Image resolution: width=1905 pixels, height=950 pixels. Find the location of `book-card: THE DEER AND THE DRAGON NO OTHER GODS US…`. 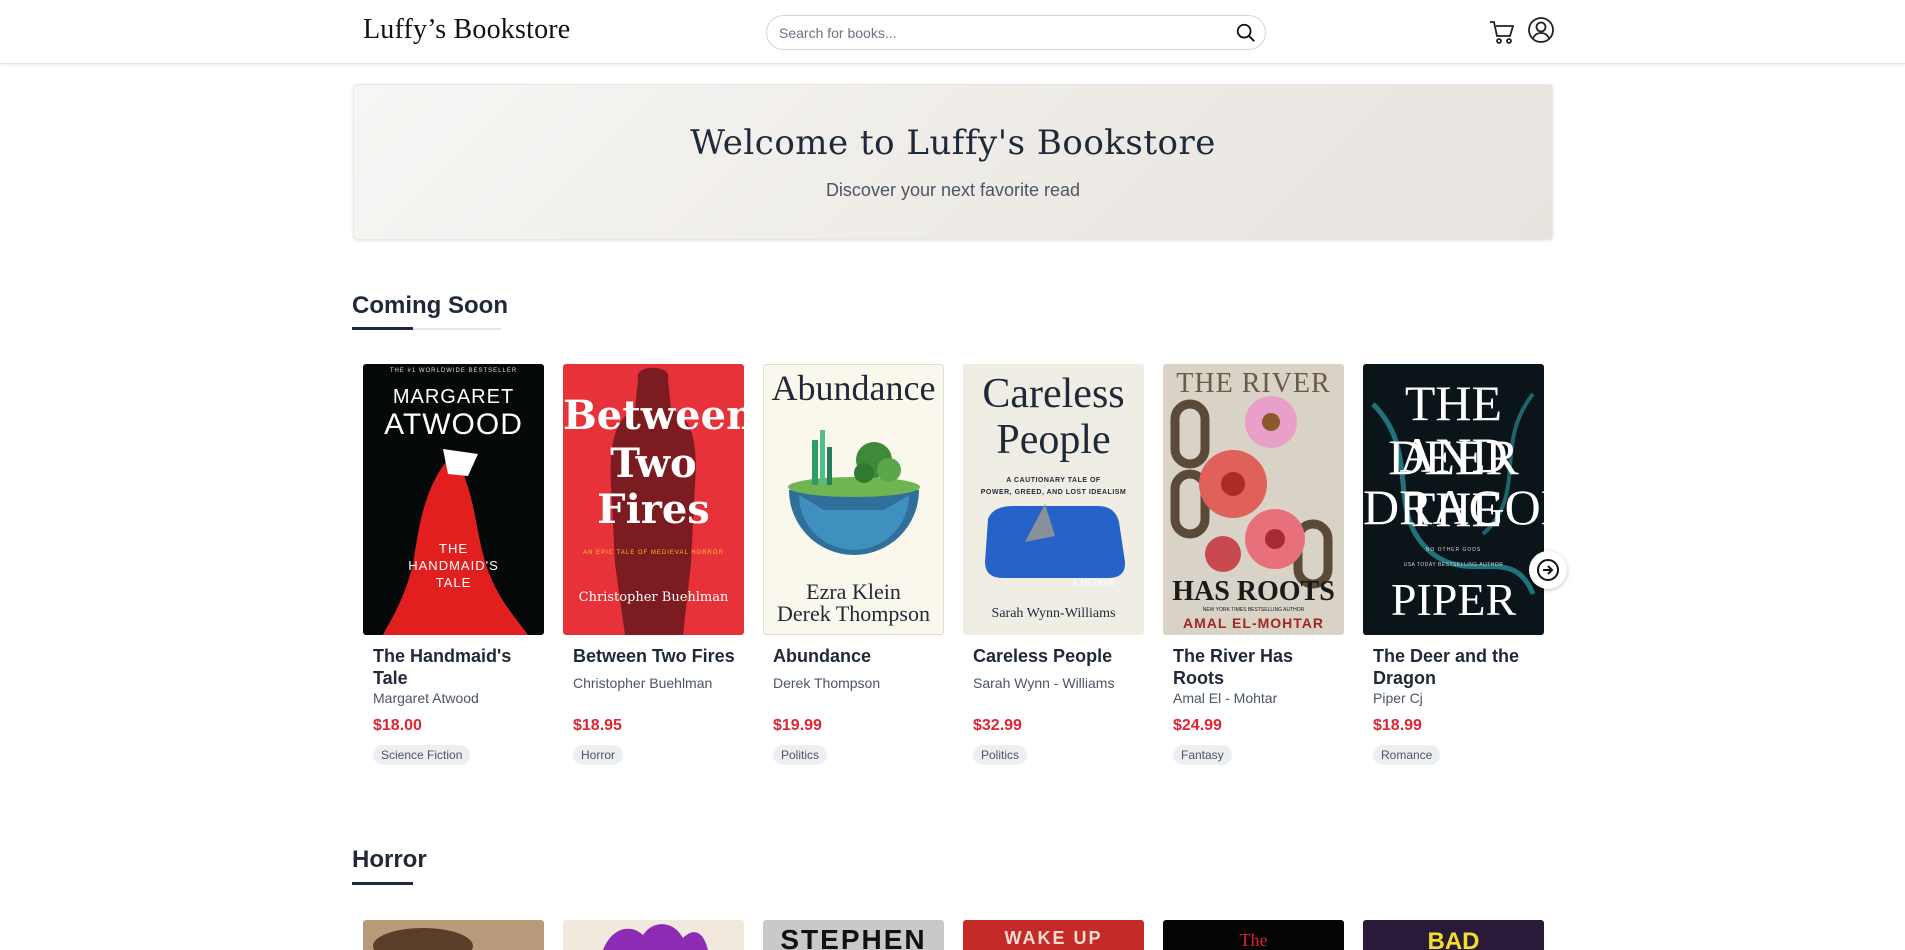

book-card: THE DEER AND THE DRAGON NO OTHER GODS US… is located at coordinates (1453, 564).